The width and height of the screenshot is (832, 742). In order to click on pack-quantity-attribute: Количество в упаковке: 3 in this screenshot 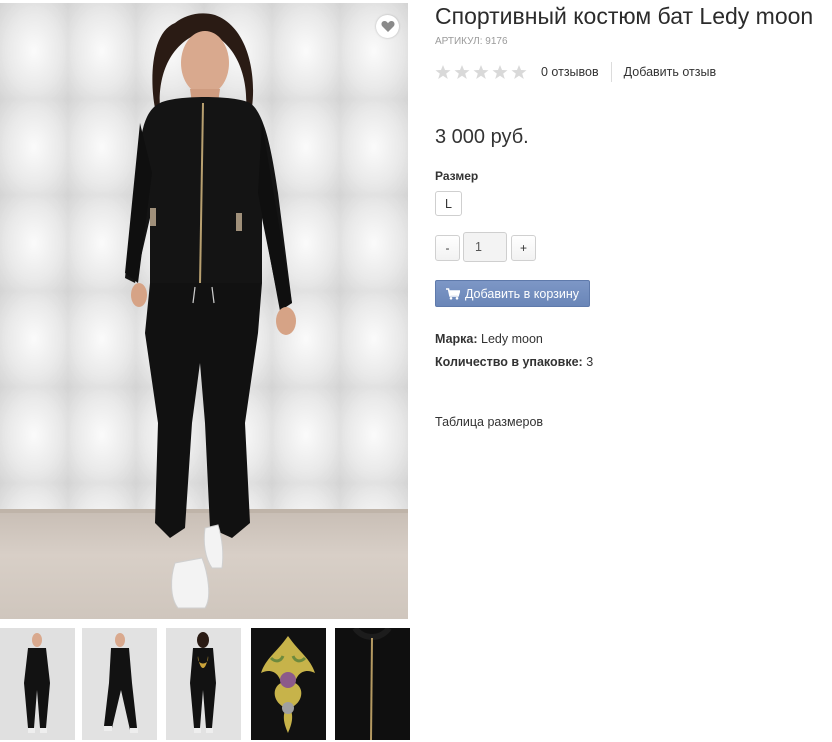, I will do `click(514, 362)`.